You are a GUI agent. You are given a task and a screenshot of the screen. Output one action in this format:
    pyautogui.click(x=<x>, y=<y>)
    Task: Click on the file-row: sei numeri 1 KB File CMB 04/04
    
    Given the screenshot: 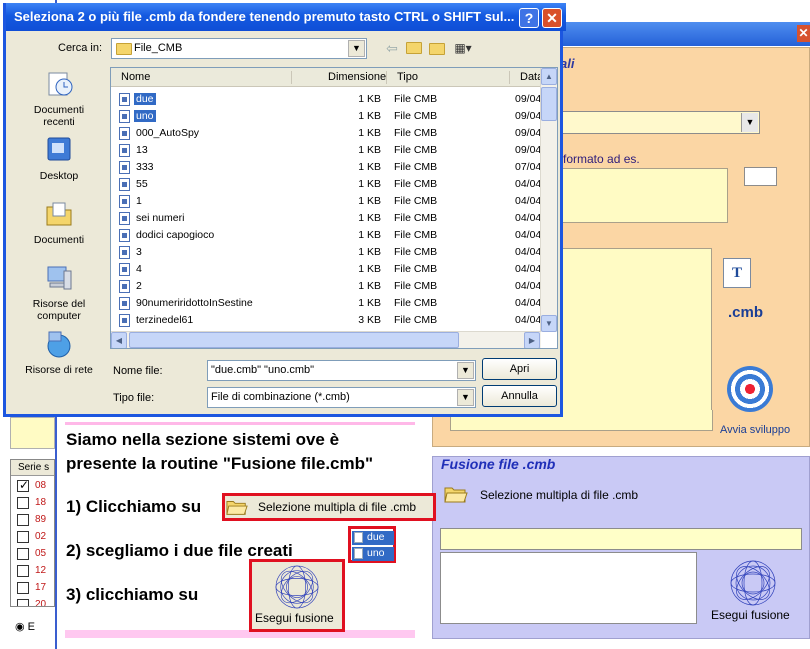 What is the action you would take?
    pyautogui.click(x=326, y=218)
    